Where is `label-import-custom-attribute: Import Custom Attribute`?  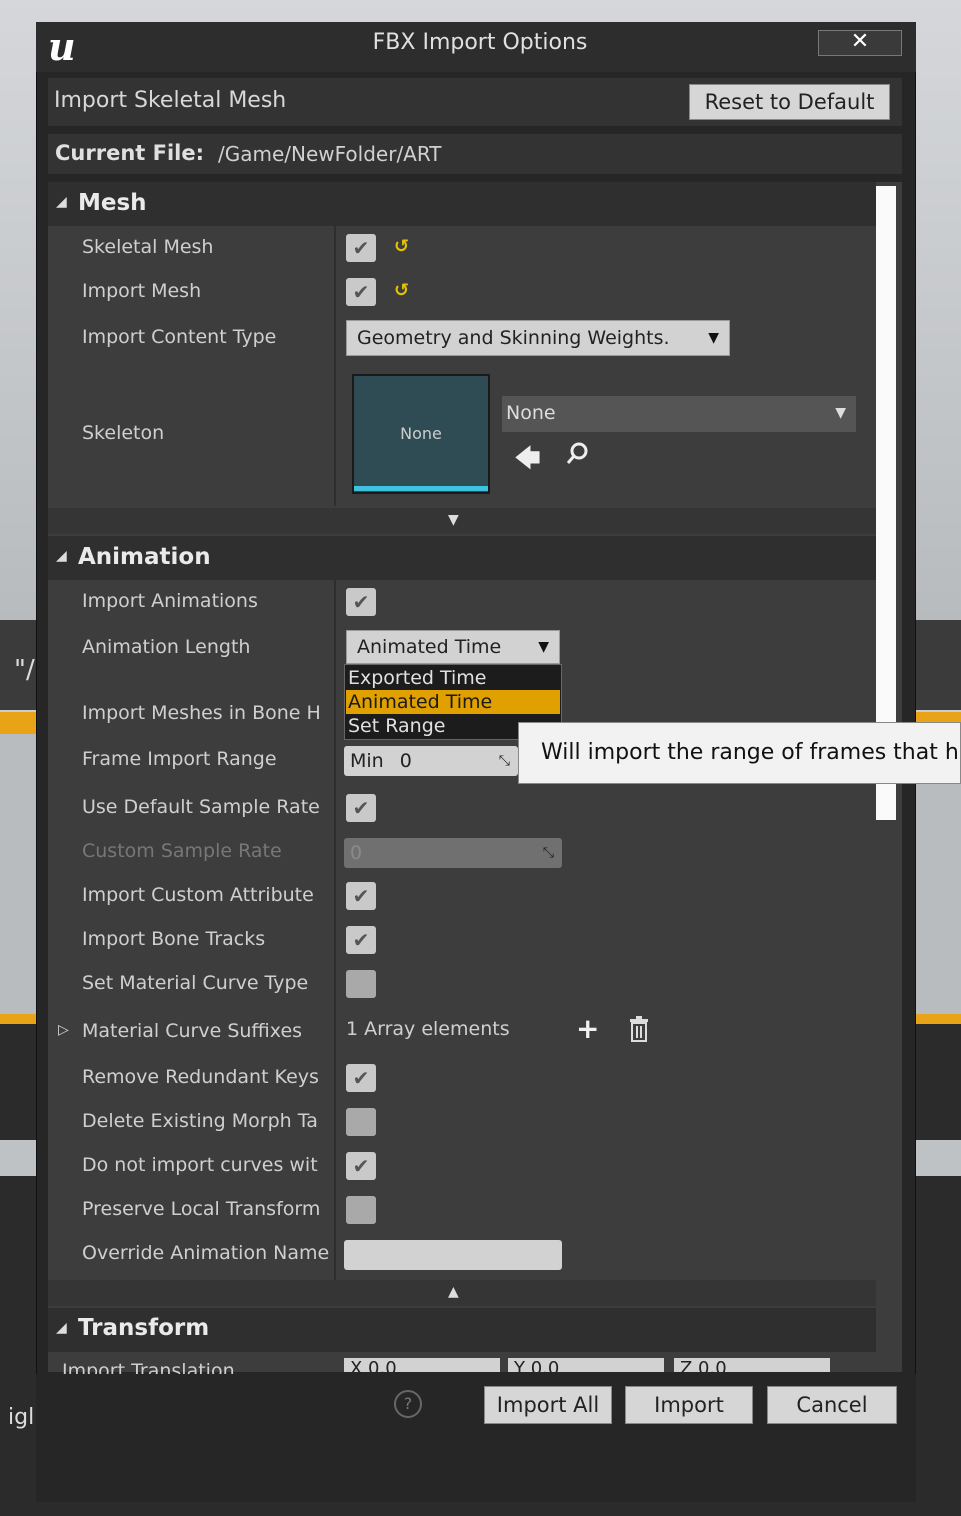
label-import-custom-attribute: Import Custom Attribute is located at coordinates (198, 895).